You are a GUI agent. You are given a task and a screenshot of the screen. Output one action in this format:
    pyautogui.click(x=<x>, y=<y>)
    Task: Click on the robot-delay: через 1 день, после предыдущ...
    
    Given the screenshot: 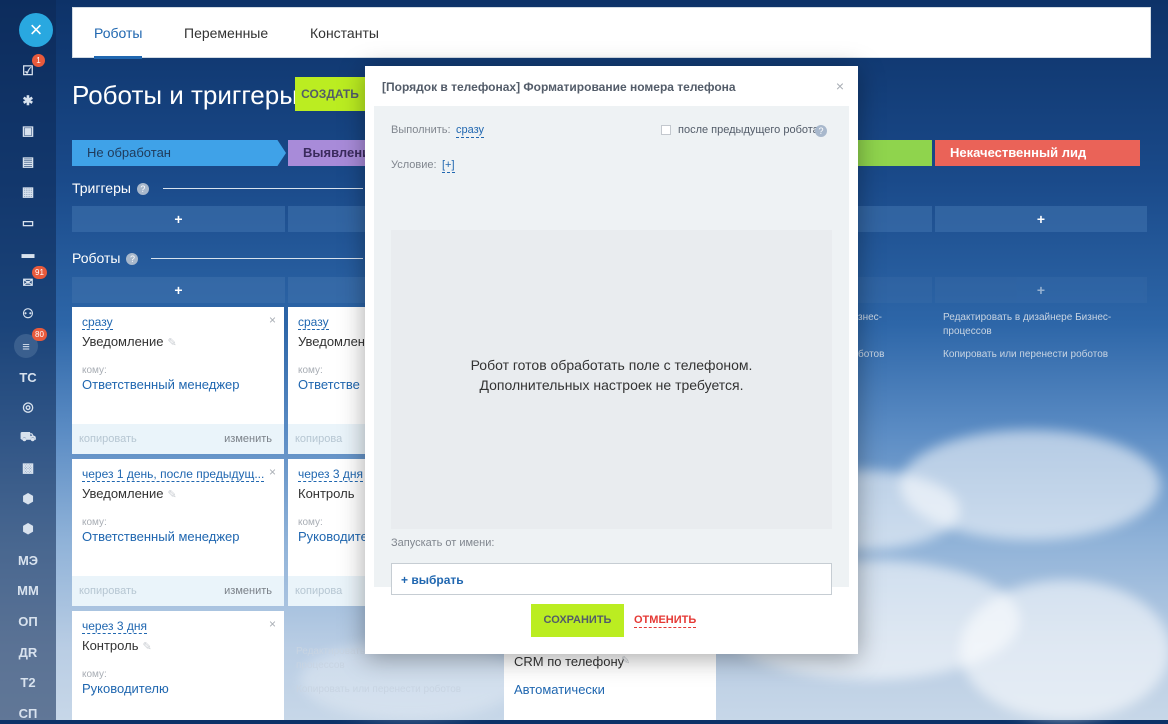 What is the action you would take?
    pyautogui.click(x=173, y=474)
    